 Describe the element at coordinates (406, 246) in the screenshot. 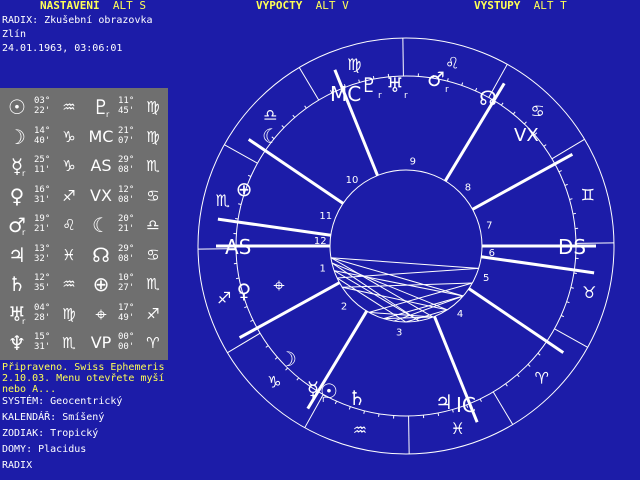

I see `aspect-circle` at that location.